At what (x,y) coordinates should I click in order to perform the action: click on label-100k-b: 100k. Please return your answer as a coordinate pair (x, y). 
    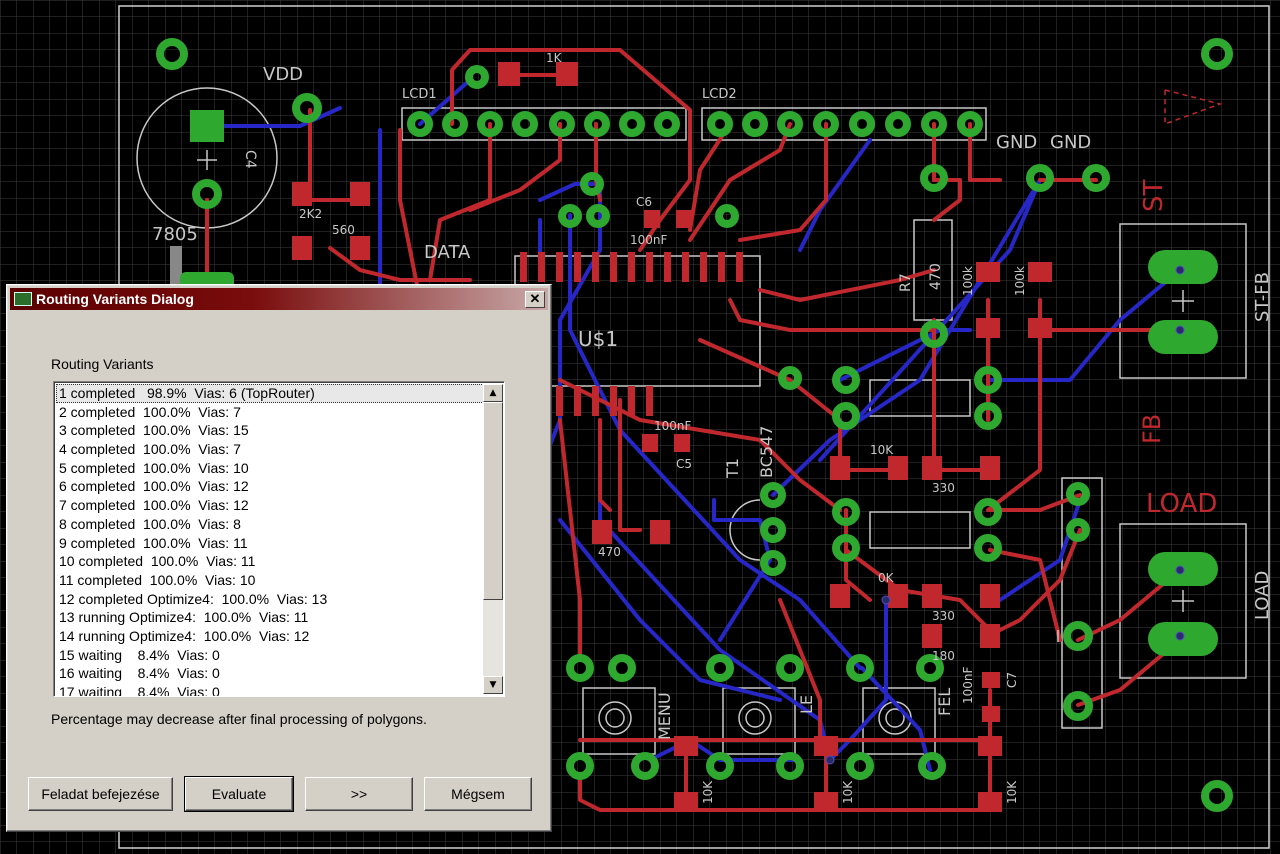
    Looking at the image, I should click on (1020, 281).